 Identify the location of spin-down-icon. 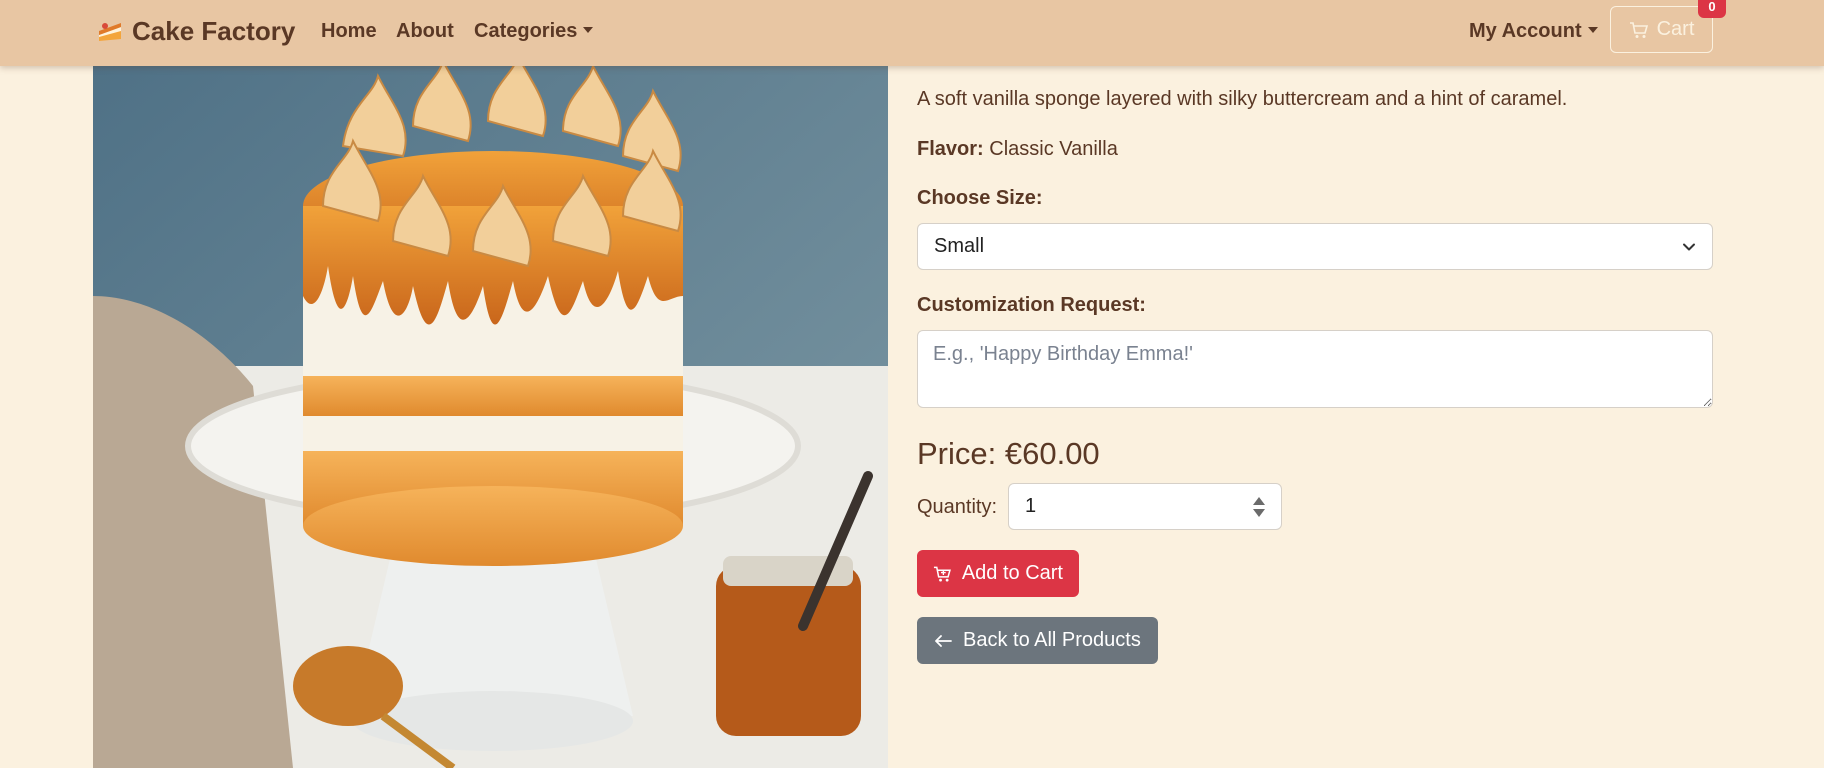
(1259, 512).